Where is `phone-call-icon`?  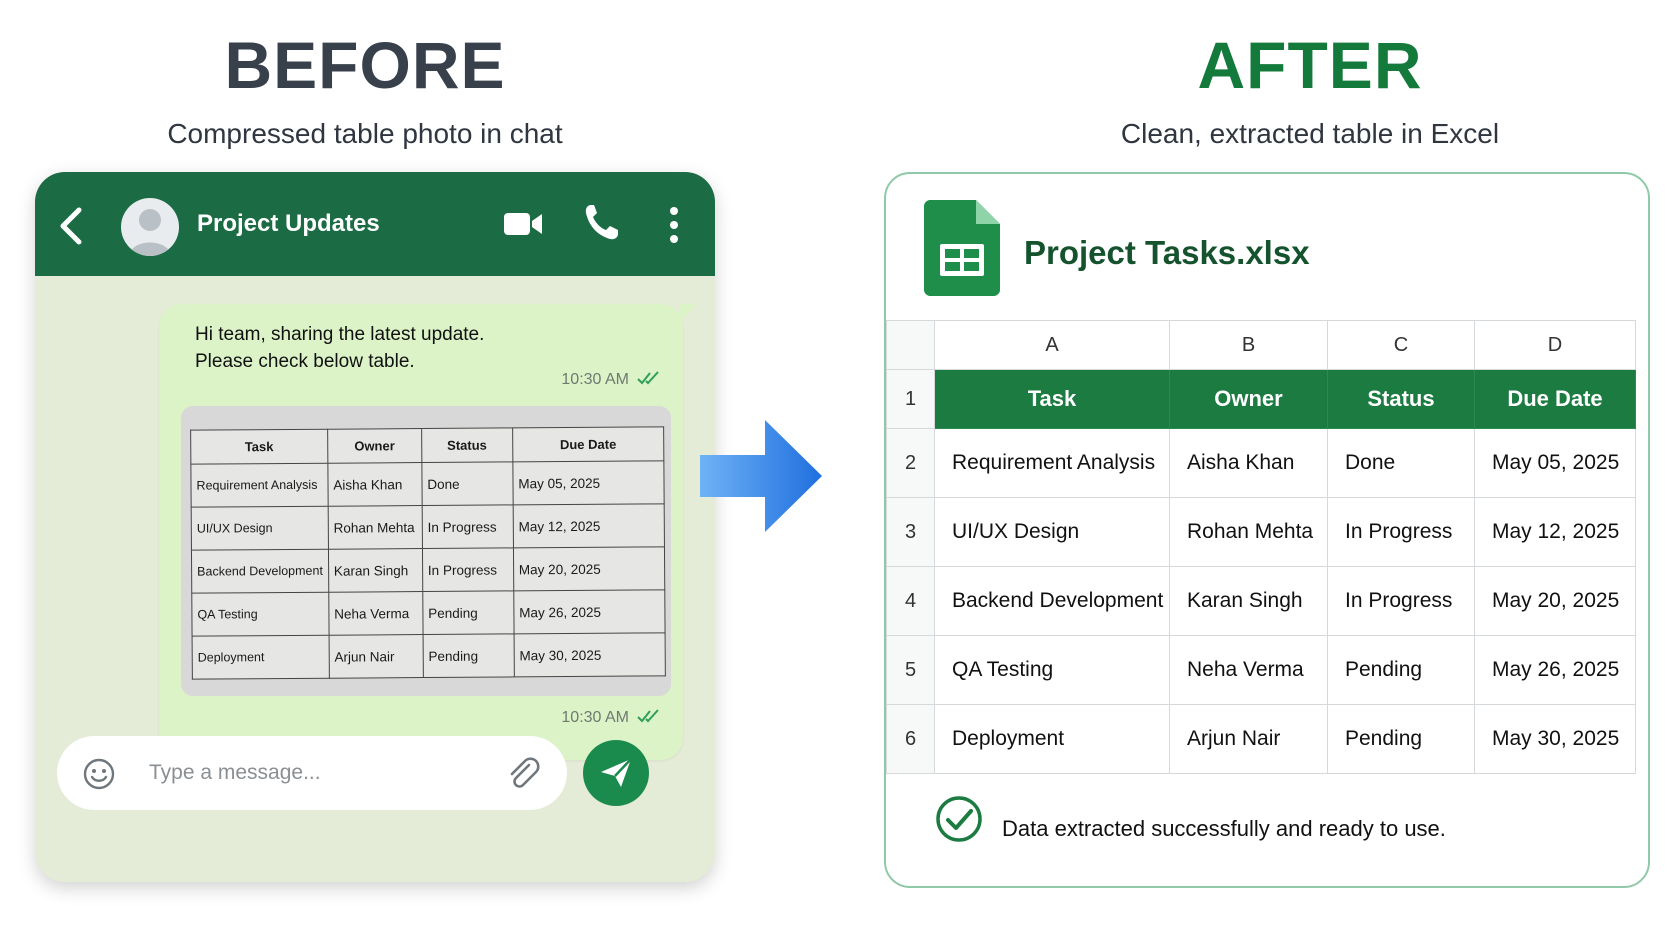 phone-call-icon is located at coordinates (601, 224).